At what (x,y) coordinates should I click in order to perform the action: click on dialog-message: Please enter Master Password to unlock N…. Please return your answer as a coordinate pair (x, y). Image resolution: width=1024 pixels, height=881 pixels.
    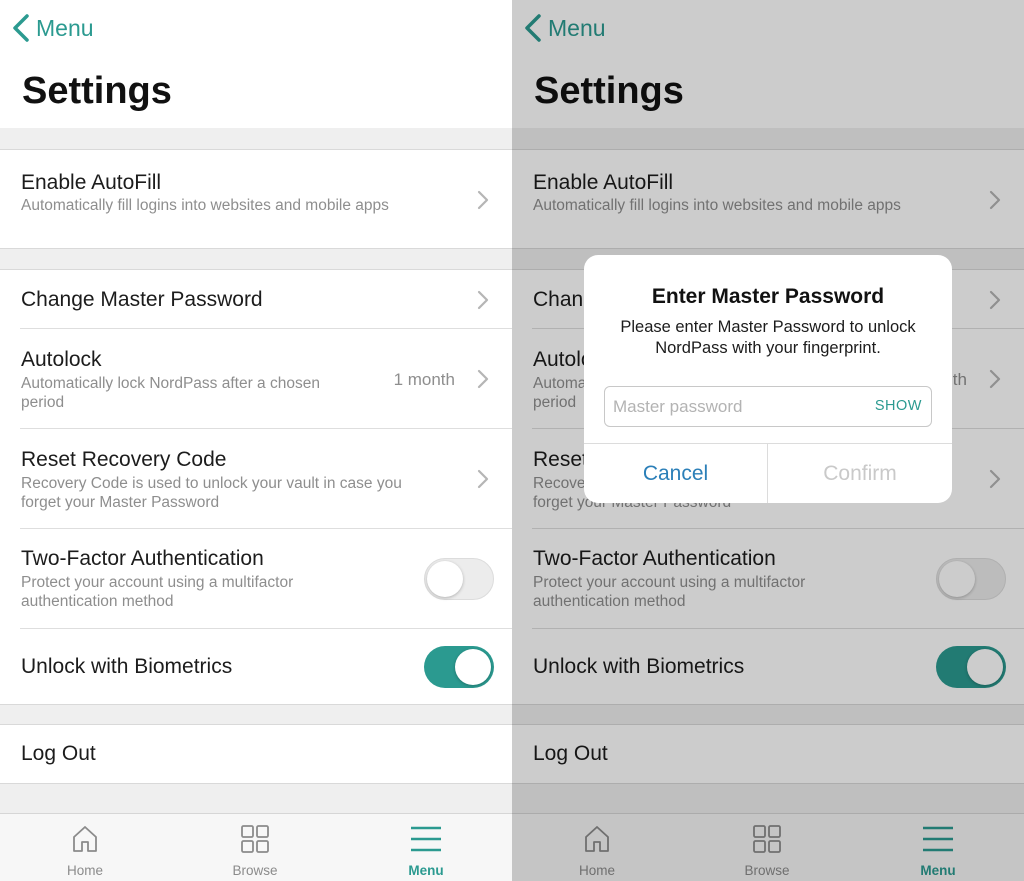
    Looking at the image, I should click on (768, 337).